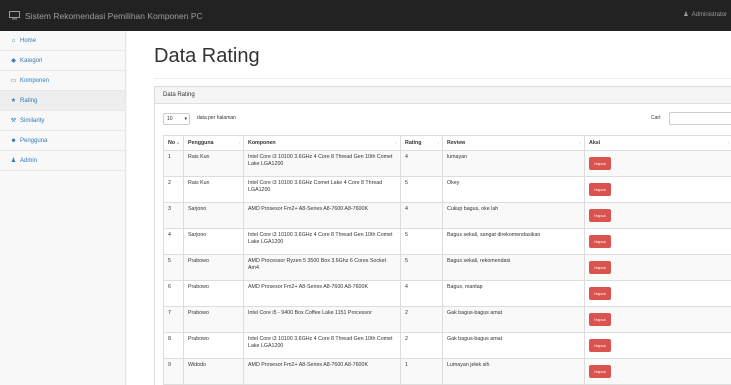 The height and width of the screenshot is (385, 731). I want to click on brand: Sistem Rekomendasi Pemilihan Komponen PC, so click(106, 16).